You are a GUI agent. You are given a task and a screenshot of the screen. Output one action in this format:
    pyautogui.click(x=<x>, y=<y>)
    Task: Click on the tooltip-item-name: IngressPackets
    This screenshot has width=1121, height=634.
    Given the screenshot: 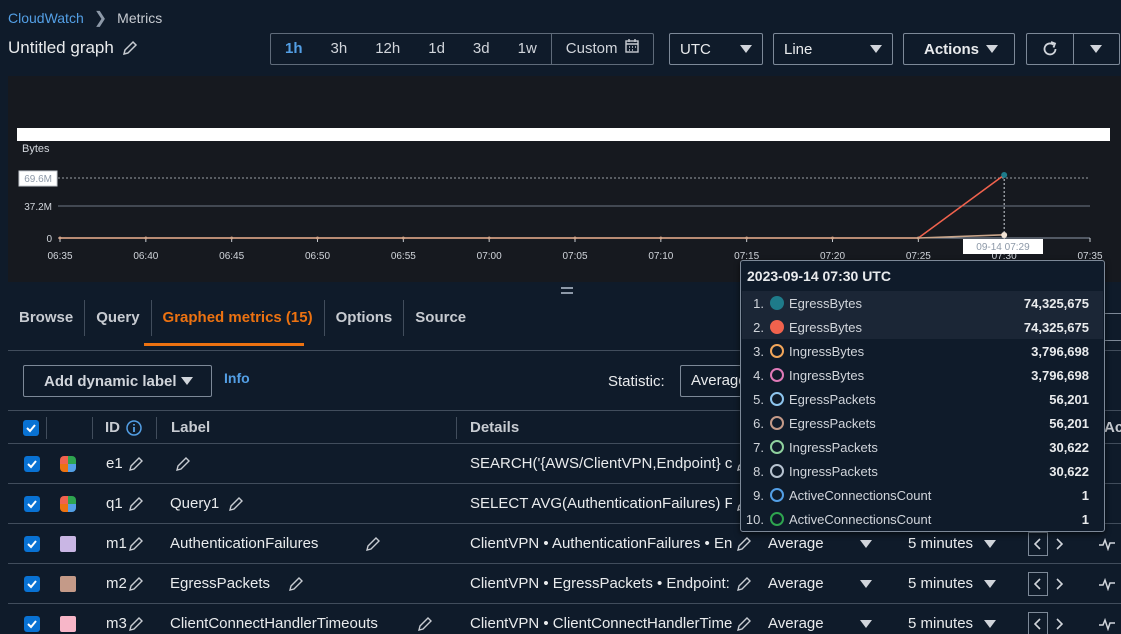 What is the action you would take?
    pyautogui.click(x=833, y=471)
    